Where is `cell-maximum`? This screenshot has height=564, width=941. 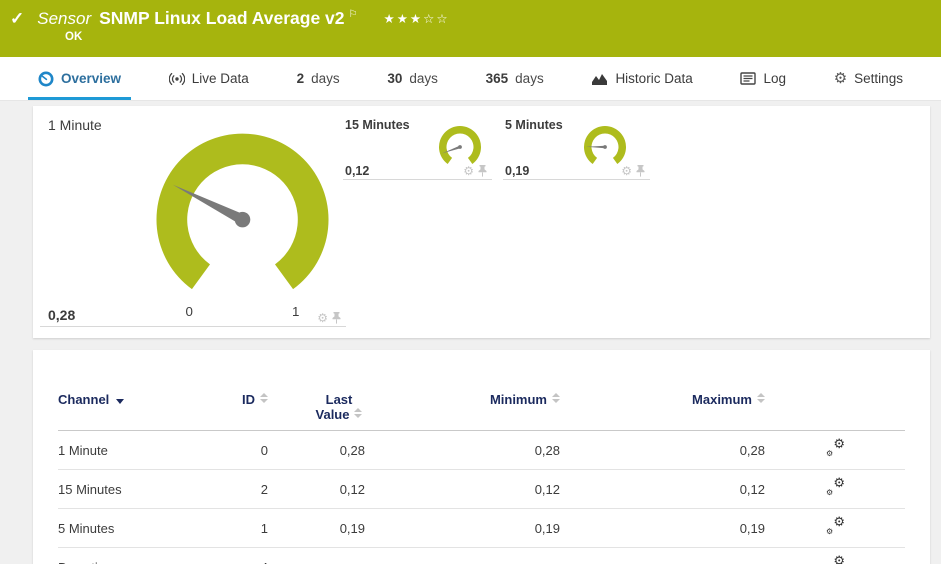 cell-maximum is located at coordinates (662, 555).